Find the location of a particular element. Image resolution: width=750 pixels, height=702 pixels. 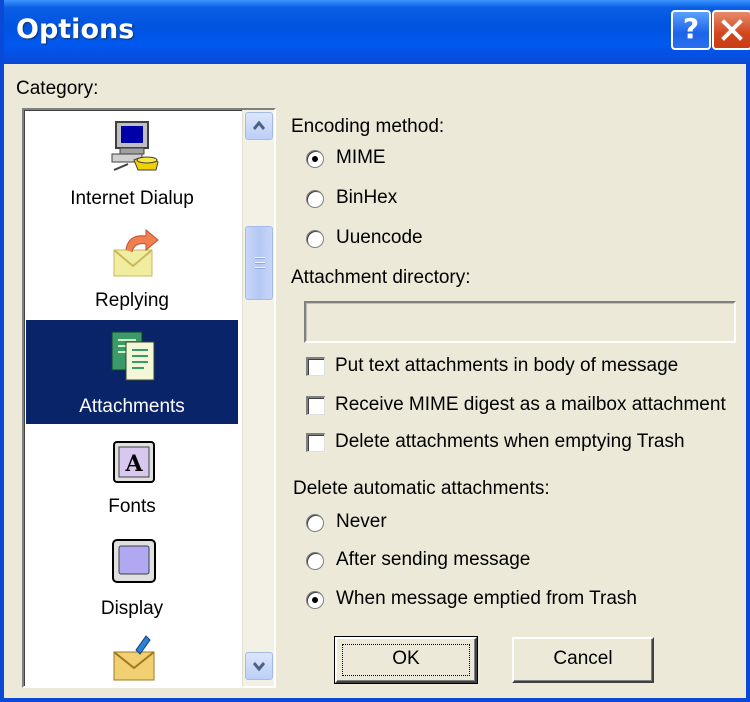

window-title: Options is located at coordinates (75, 29).